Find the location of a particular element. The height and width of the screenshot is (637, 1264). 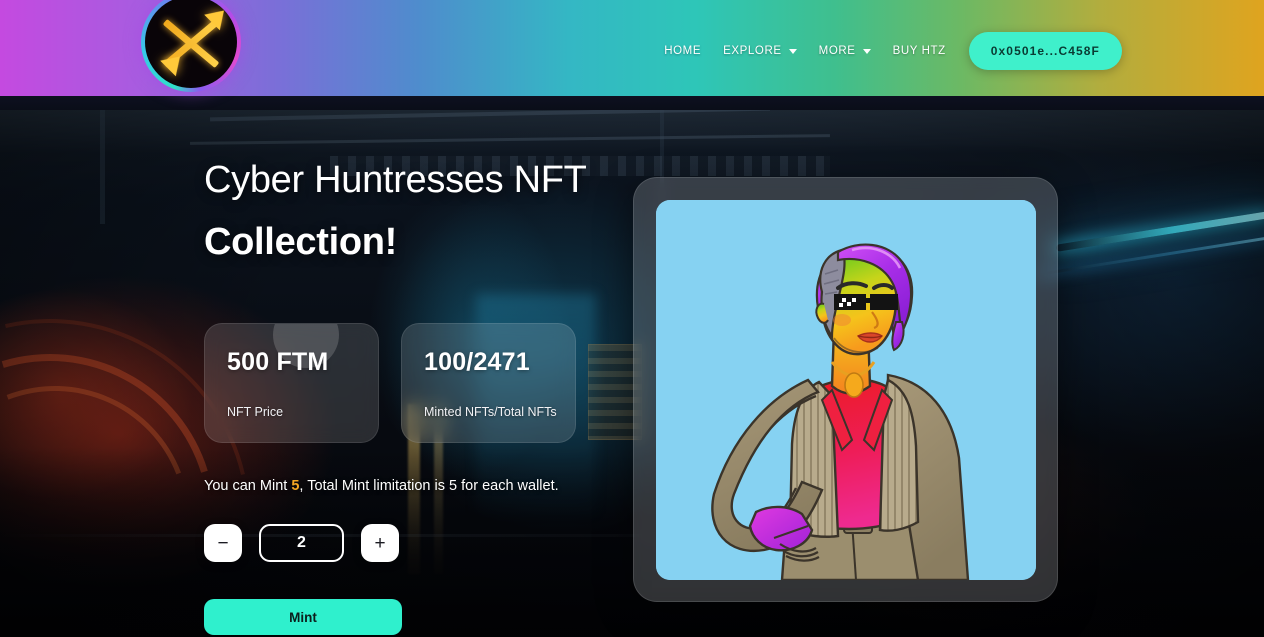

nav-item-buy-htz: BUY HTZ is located at coordinates (919, 51).